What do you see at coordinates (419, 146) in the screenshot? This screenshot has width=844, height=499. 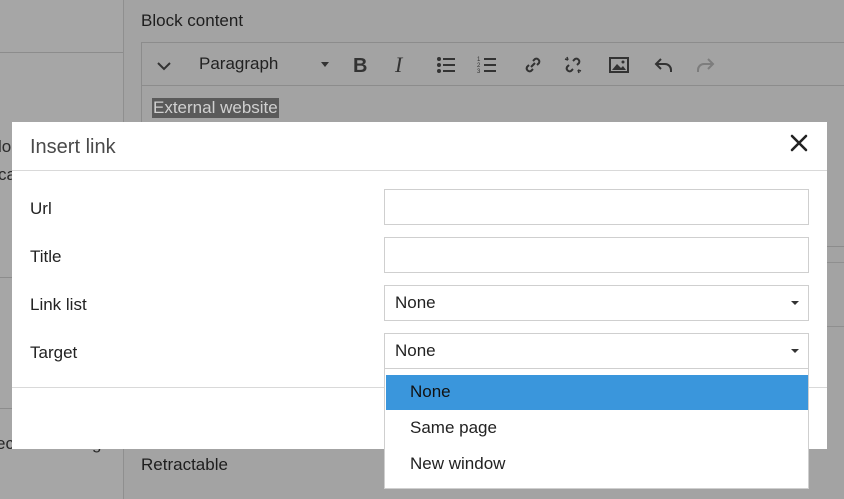 I see `dialog-header: Insert link` at bounding box center [419, 146].